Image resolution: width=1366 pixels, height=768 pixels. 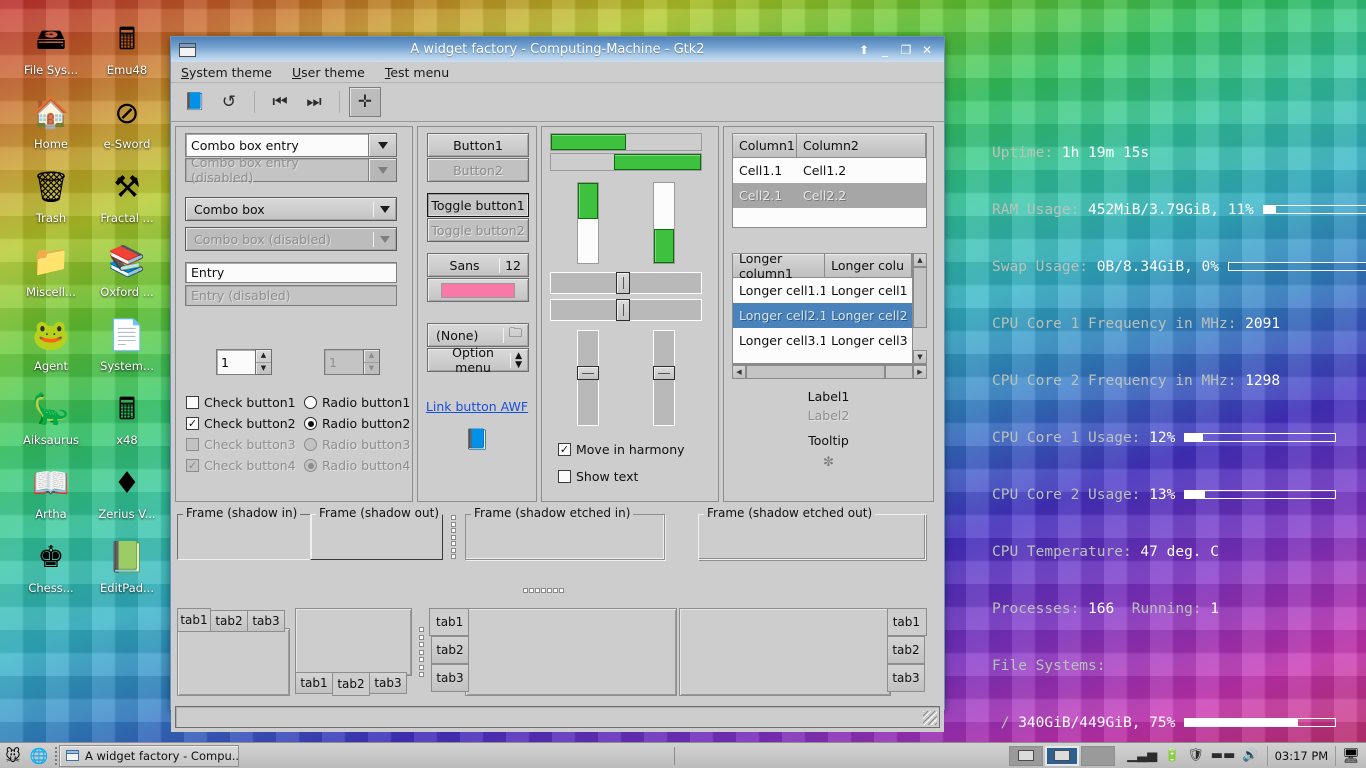 What do you see at coordinates (233, 652) in the screenshot?
I see `notebook-top: tab1 tab2 tab3` at bounding box center [233, 652].